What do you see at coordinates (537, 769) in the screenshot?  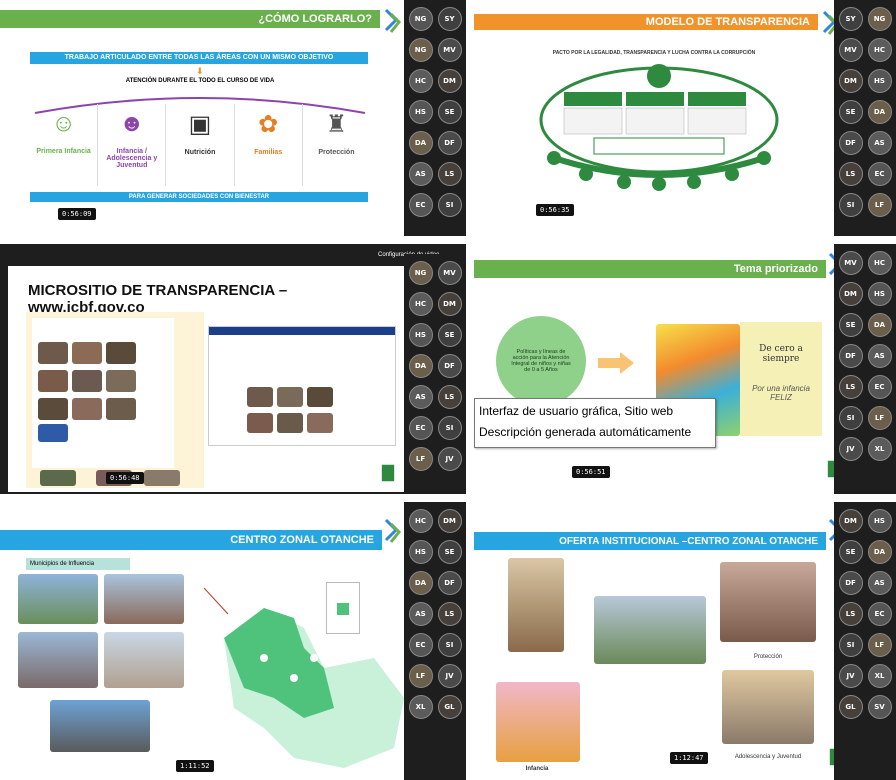 I see `photo-caption: Infancia` at bounding box center [537, 769].